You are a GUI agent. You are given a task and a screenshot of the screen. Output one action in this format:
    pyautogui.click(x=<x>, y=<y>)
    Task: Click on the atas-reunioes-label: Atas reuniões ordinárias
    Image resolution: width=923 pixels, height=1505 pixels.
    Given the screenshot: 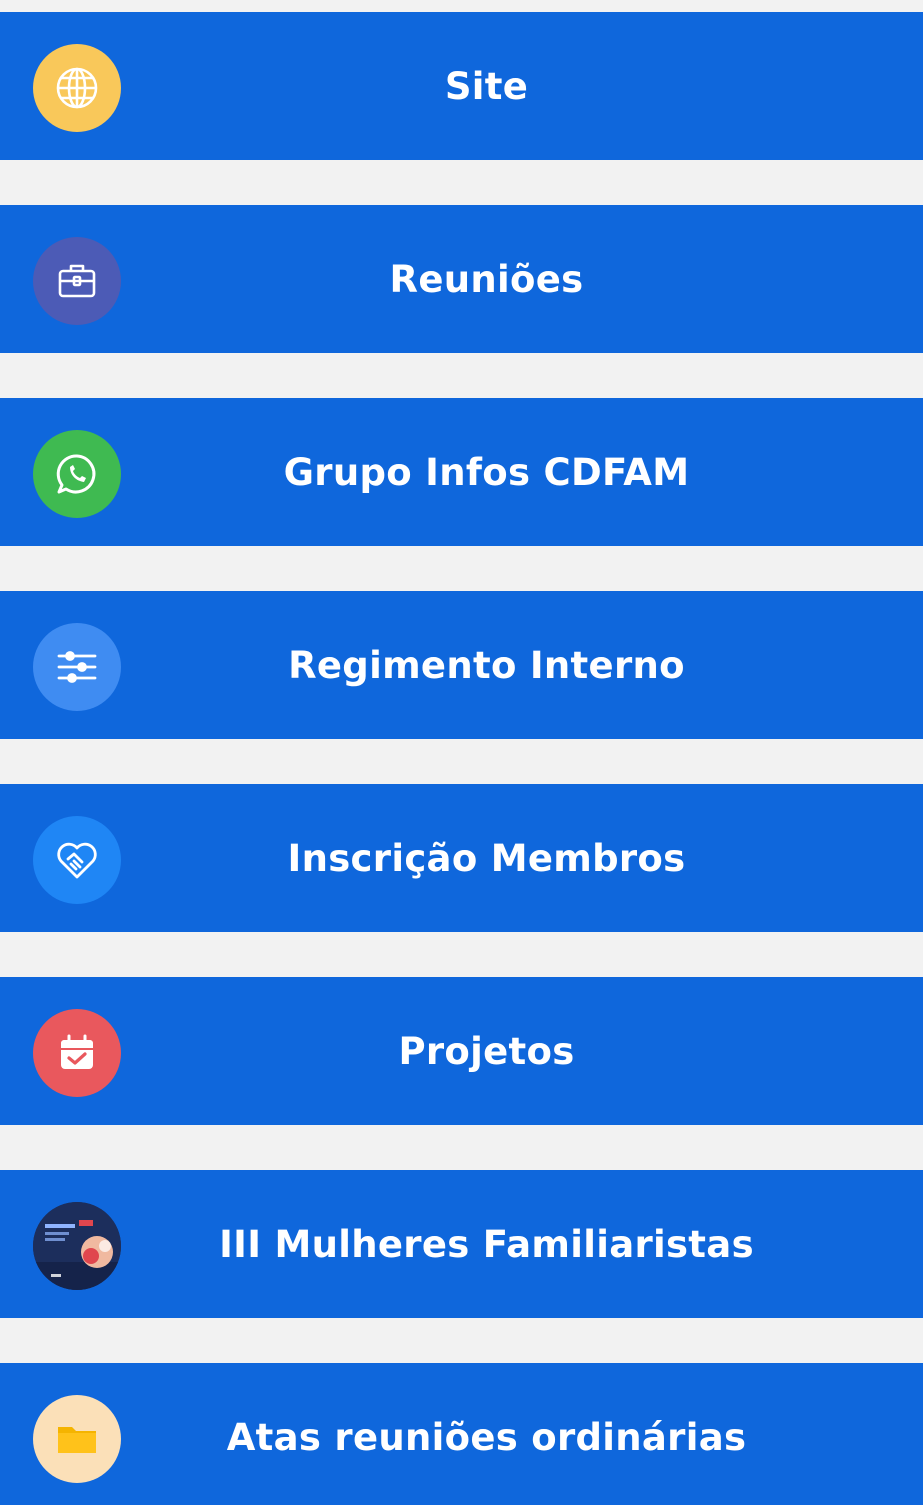 What is the action you would take?
    pyautogui.click(x=486, y=1437)
    